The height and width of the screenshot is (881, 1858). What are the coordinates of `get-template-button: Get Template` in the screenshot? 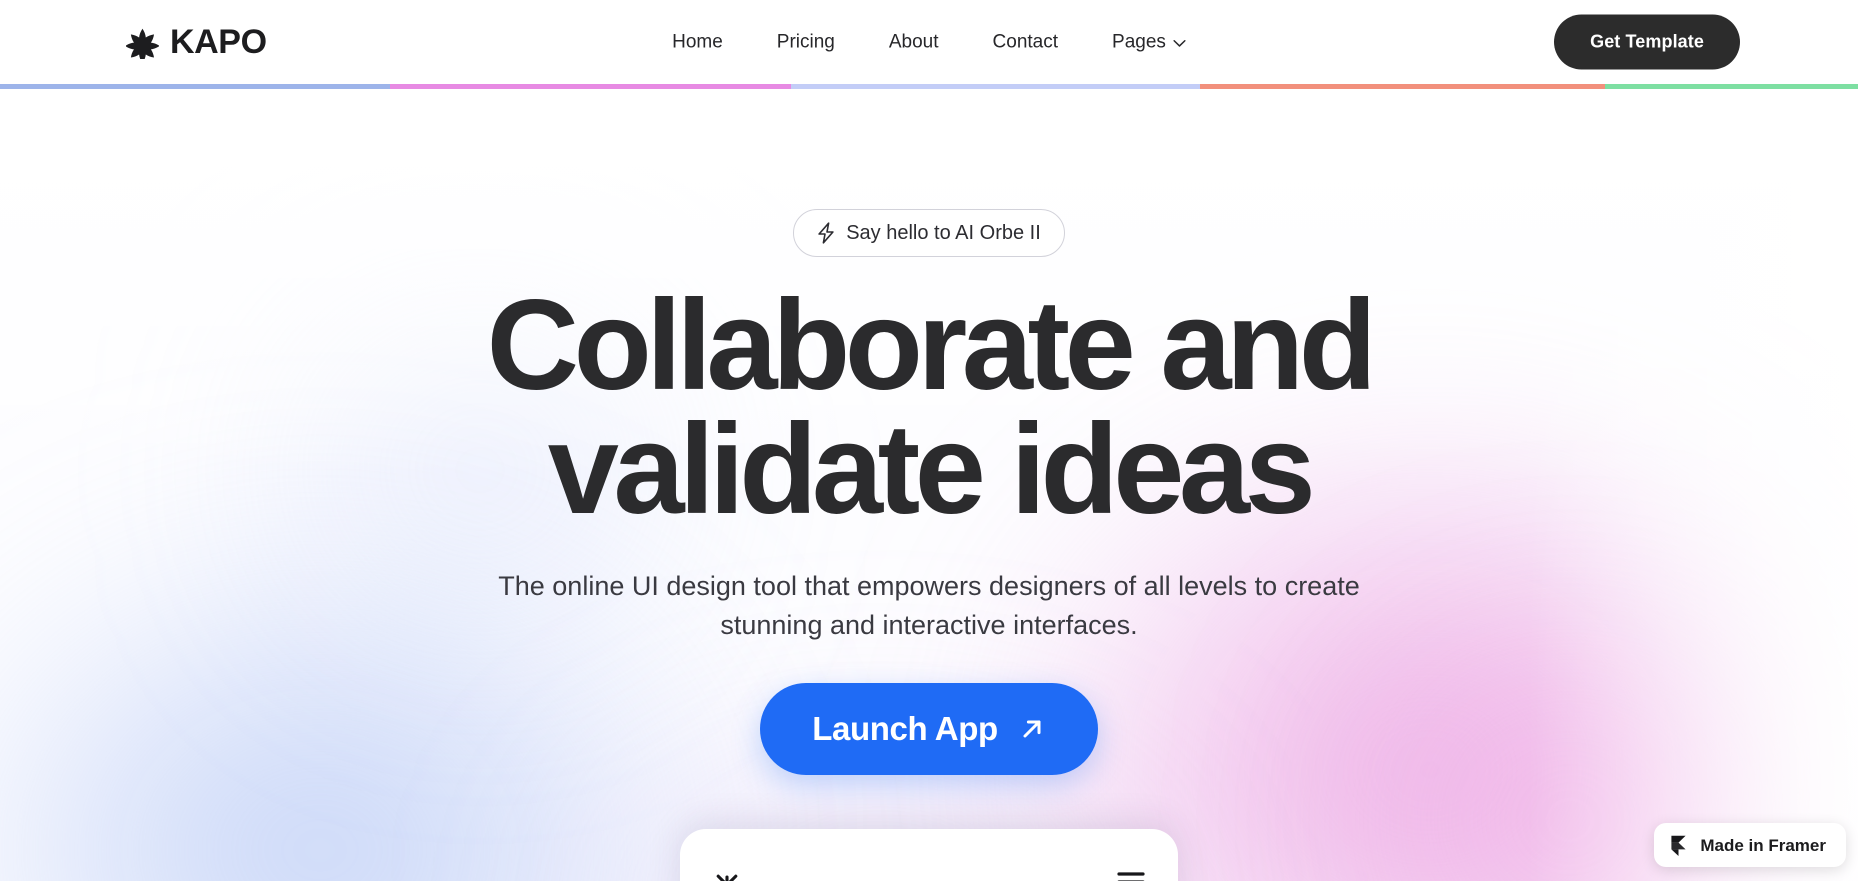 It's located at (1647, 42).